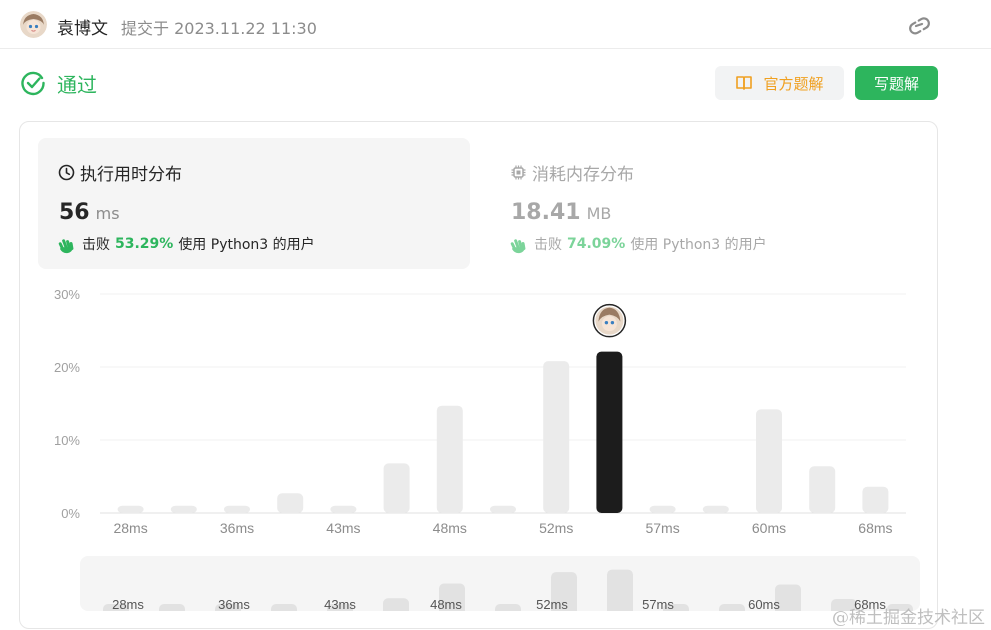 The width and height of the screenshot is (991, 630). Describe the element at coordinates (219, 28) in the screenshot. I see `submit-time: 提交于 2023.11.22 11:30` at that location.